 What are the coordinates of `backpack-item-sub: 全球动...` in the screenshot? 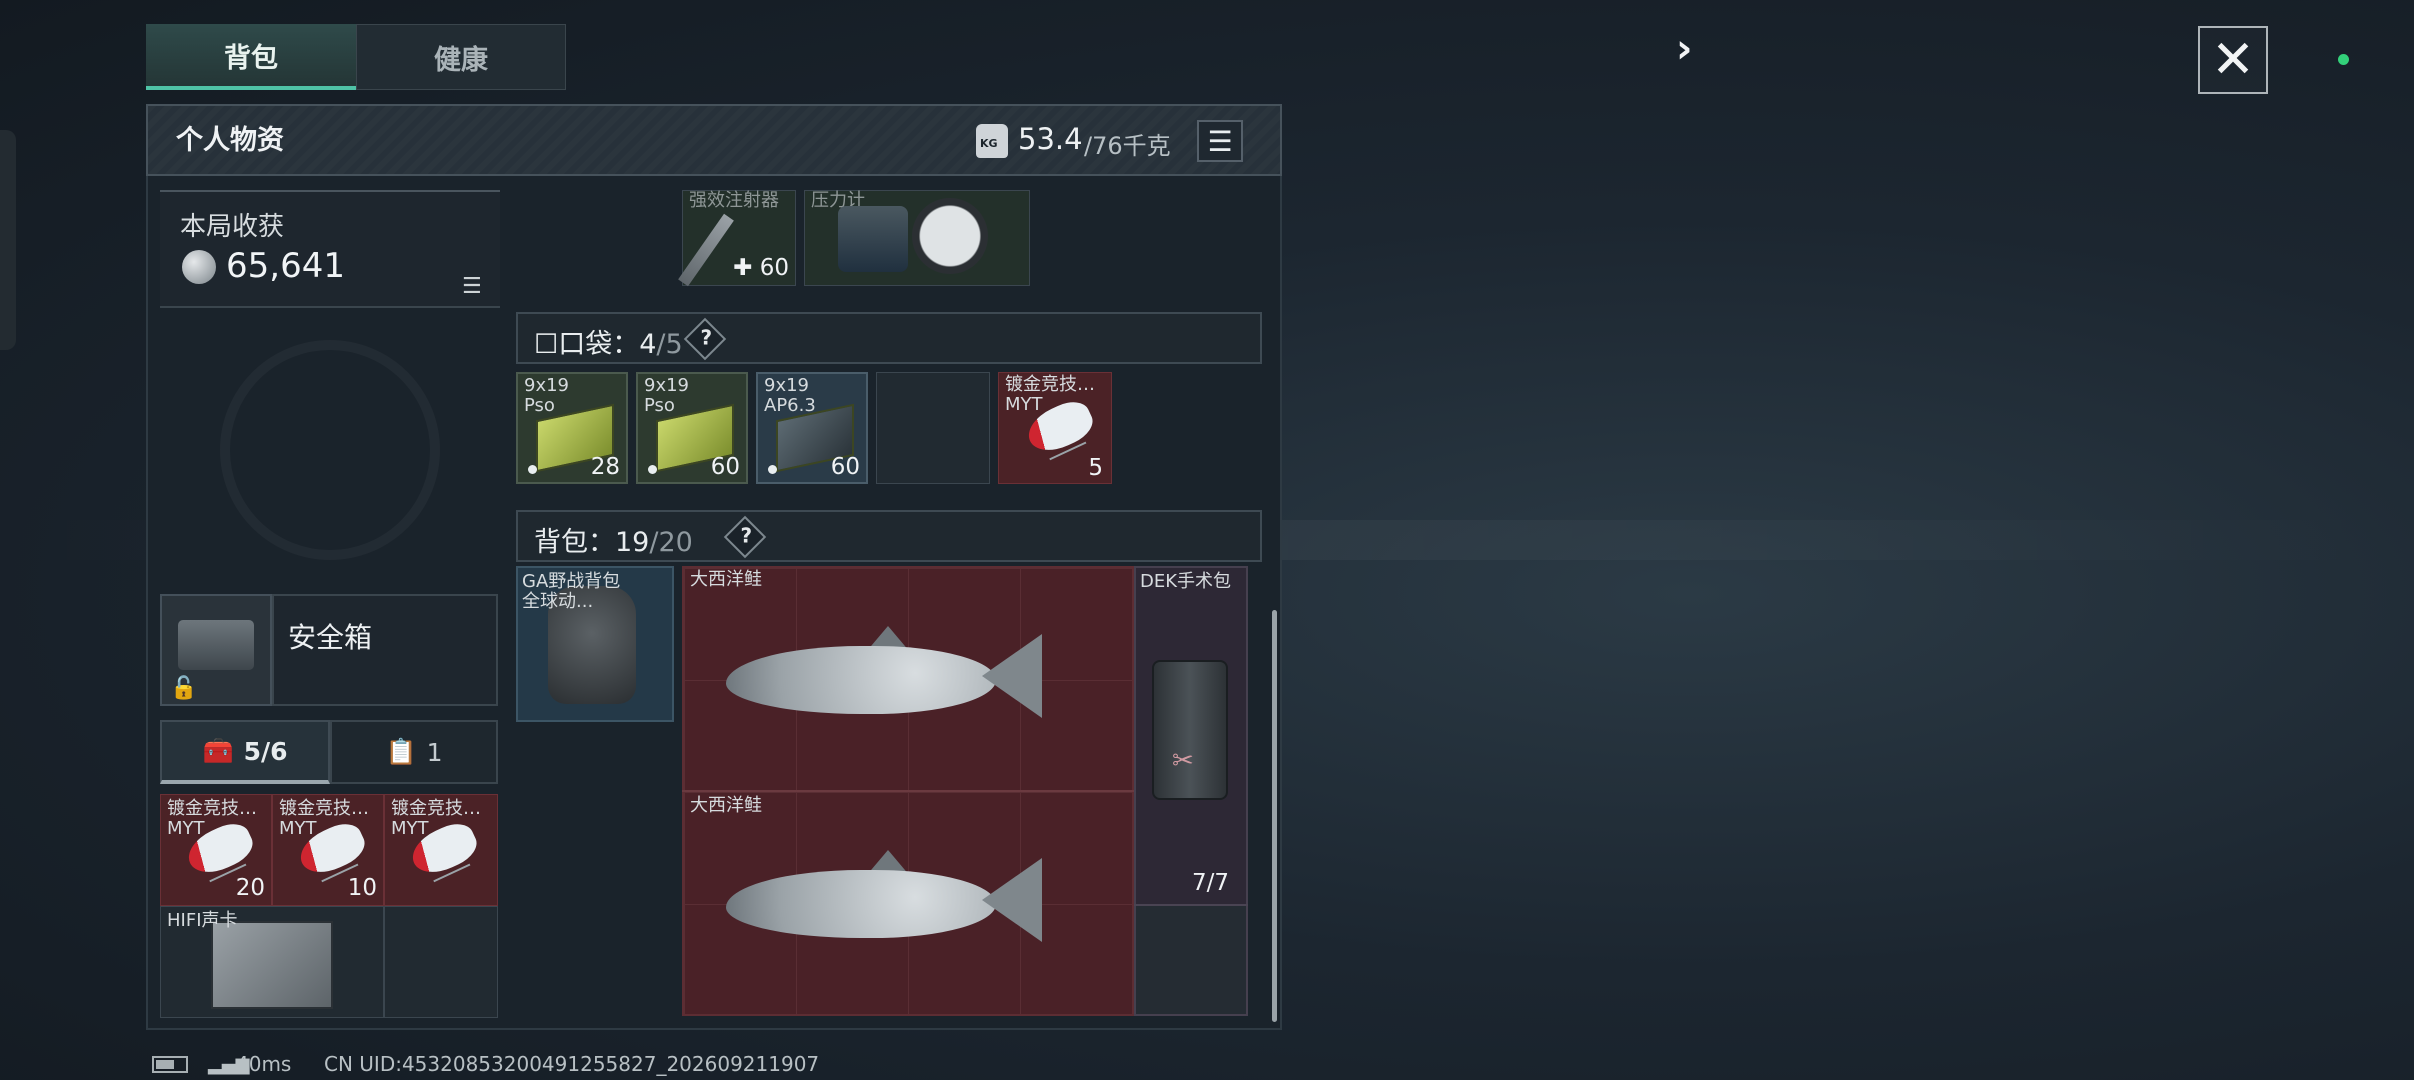 It's located at (558, 601).